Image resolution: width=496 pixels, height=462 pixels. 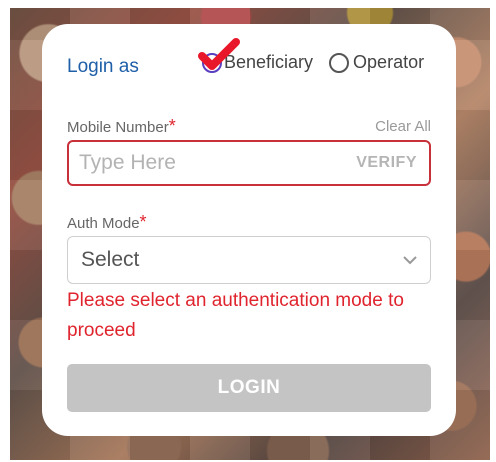 I want to click on operator-label: Operator, so click(x=389, y=62).